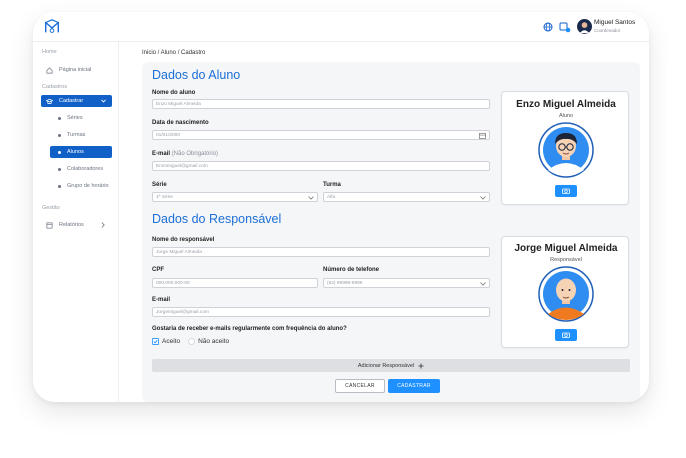 The image size is (686, 458). I want to click on sidebar-item-label: Cadastrar, so click(71, 101).